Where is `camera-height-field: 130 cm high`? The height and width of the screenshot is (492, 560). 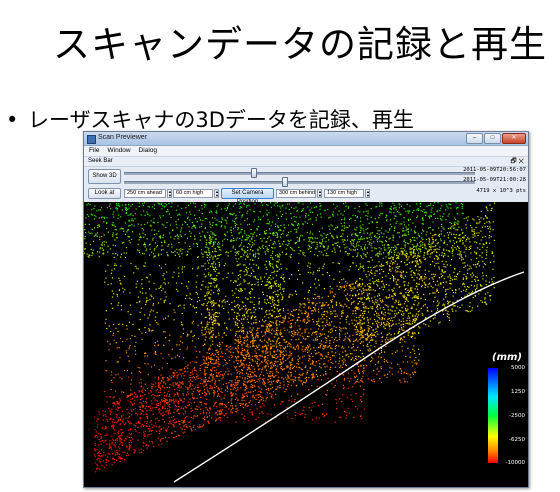 camera-height-field: 130 cm high is located at coordinates (344, 193).